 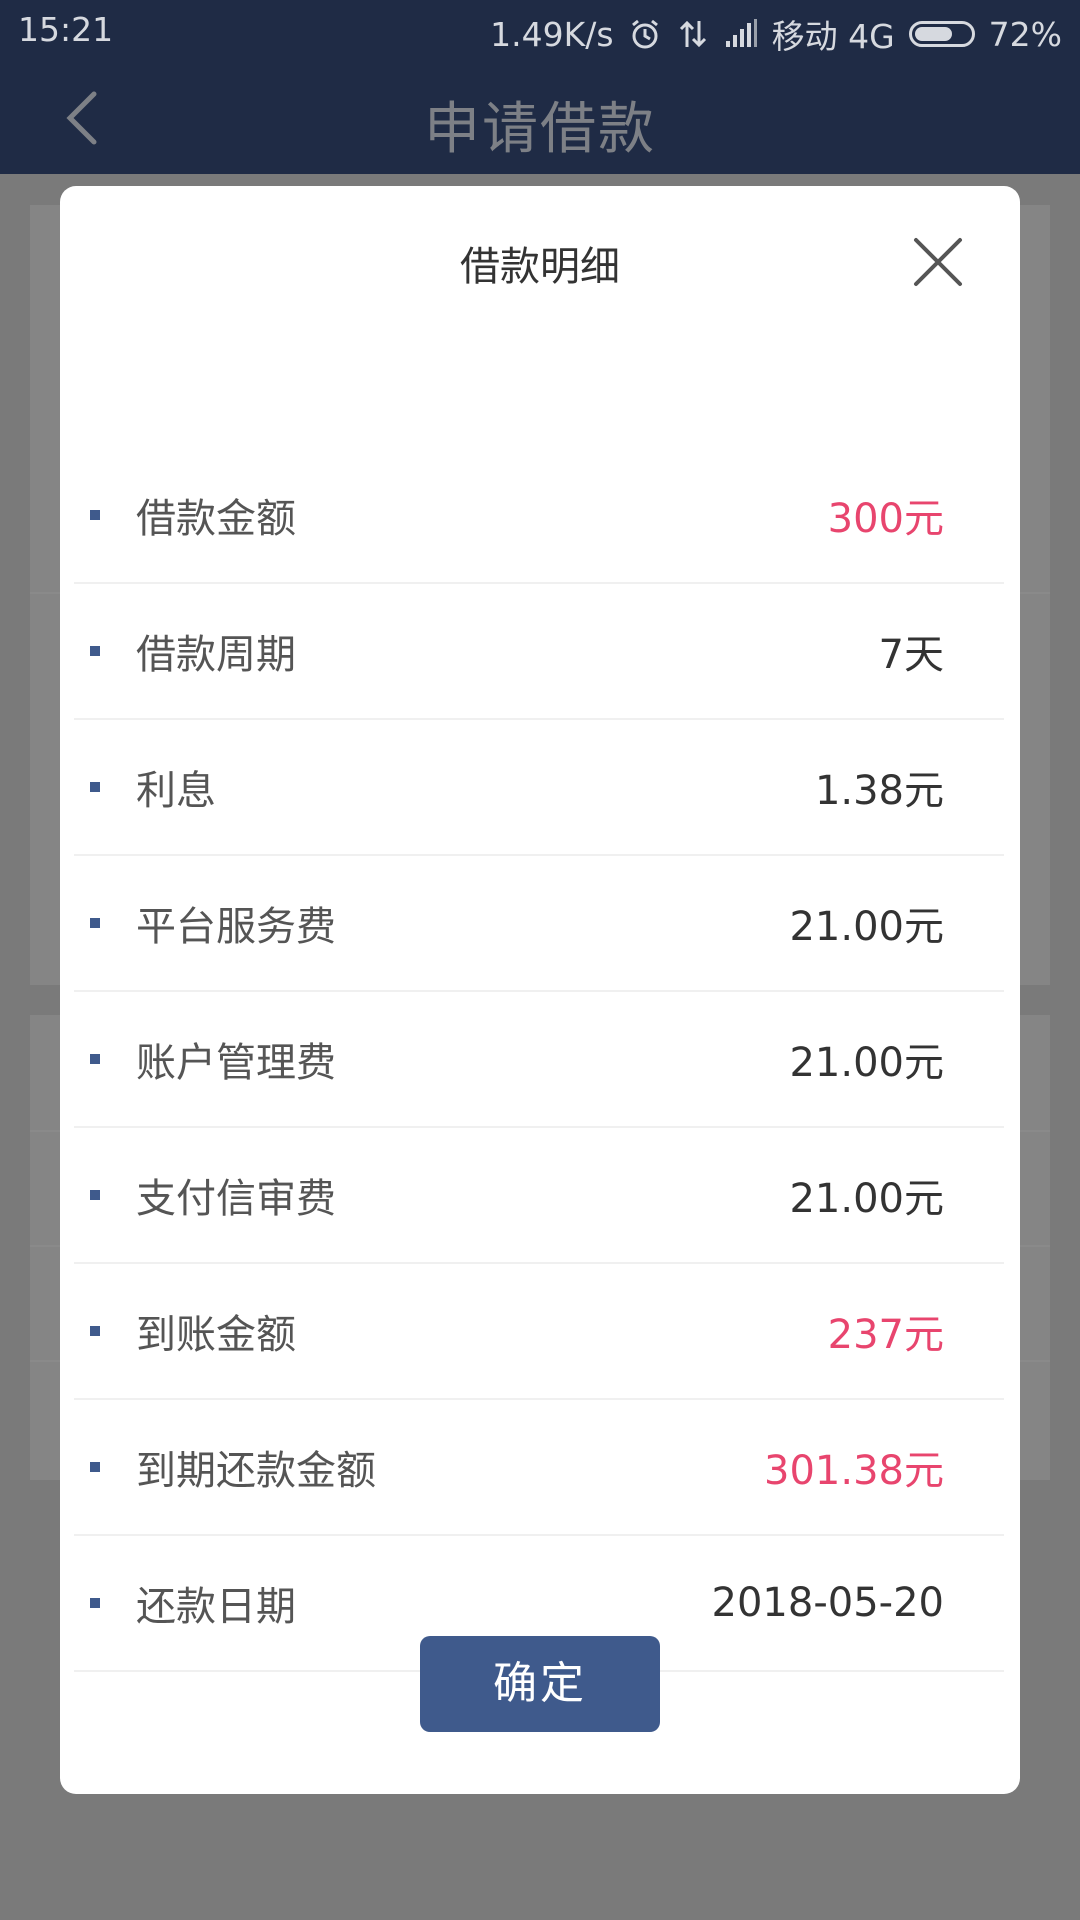 I want to click on row-value: 237元, so click(x=885, y=1335).